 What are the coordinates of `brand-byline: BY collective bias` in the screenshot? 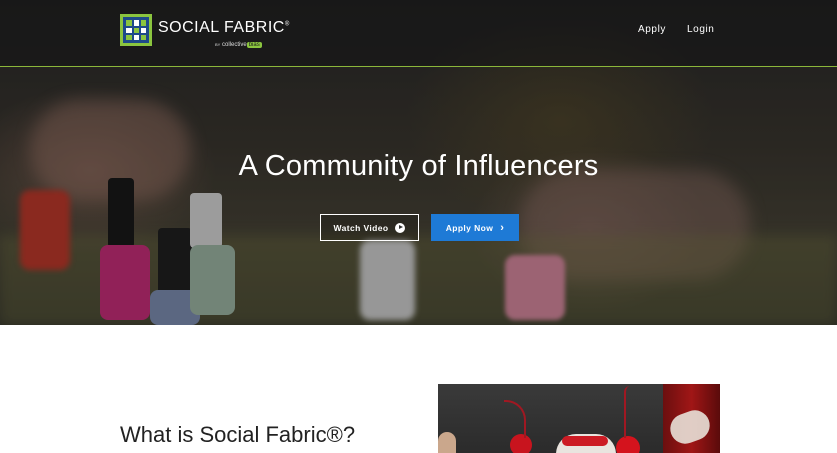 It's located at (238, 45).